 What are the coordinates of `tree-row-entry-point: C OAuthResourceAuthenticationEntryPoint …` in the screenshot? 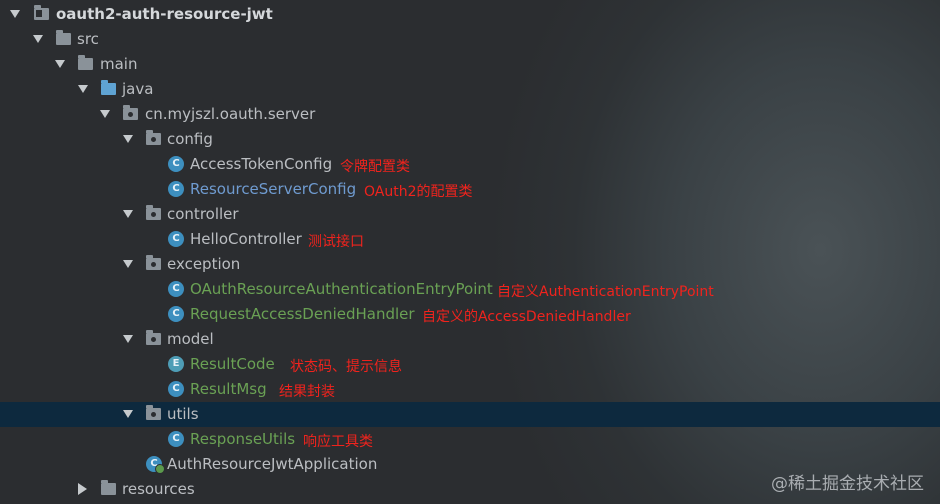 It's located at (470, 289).